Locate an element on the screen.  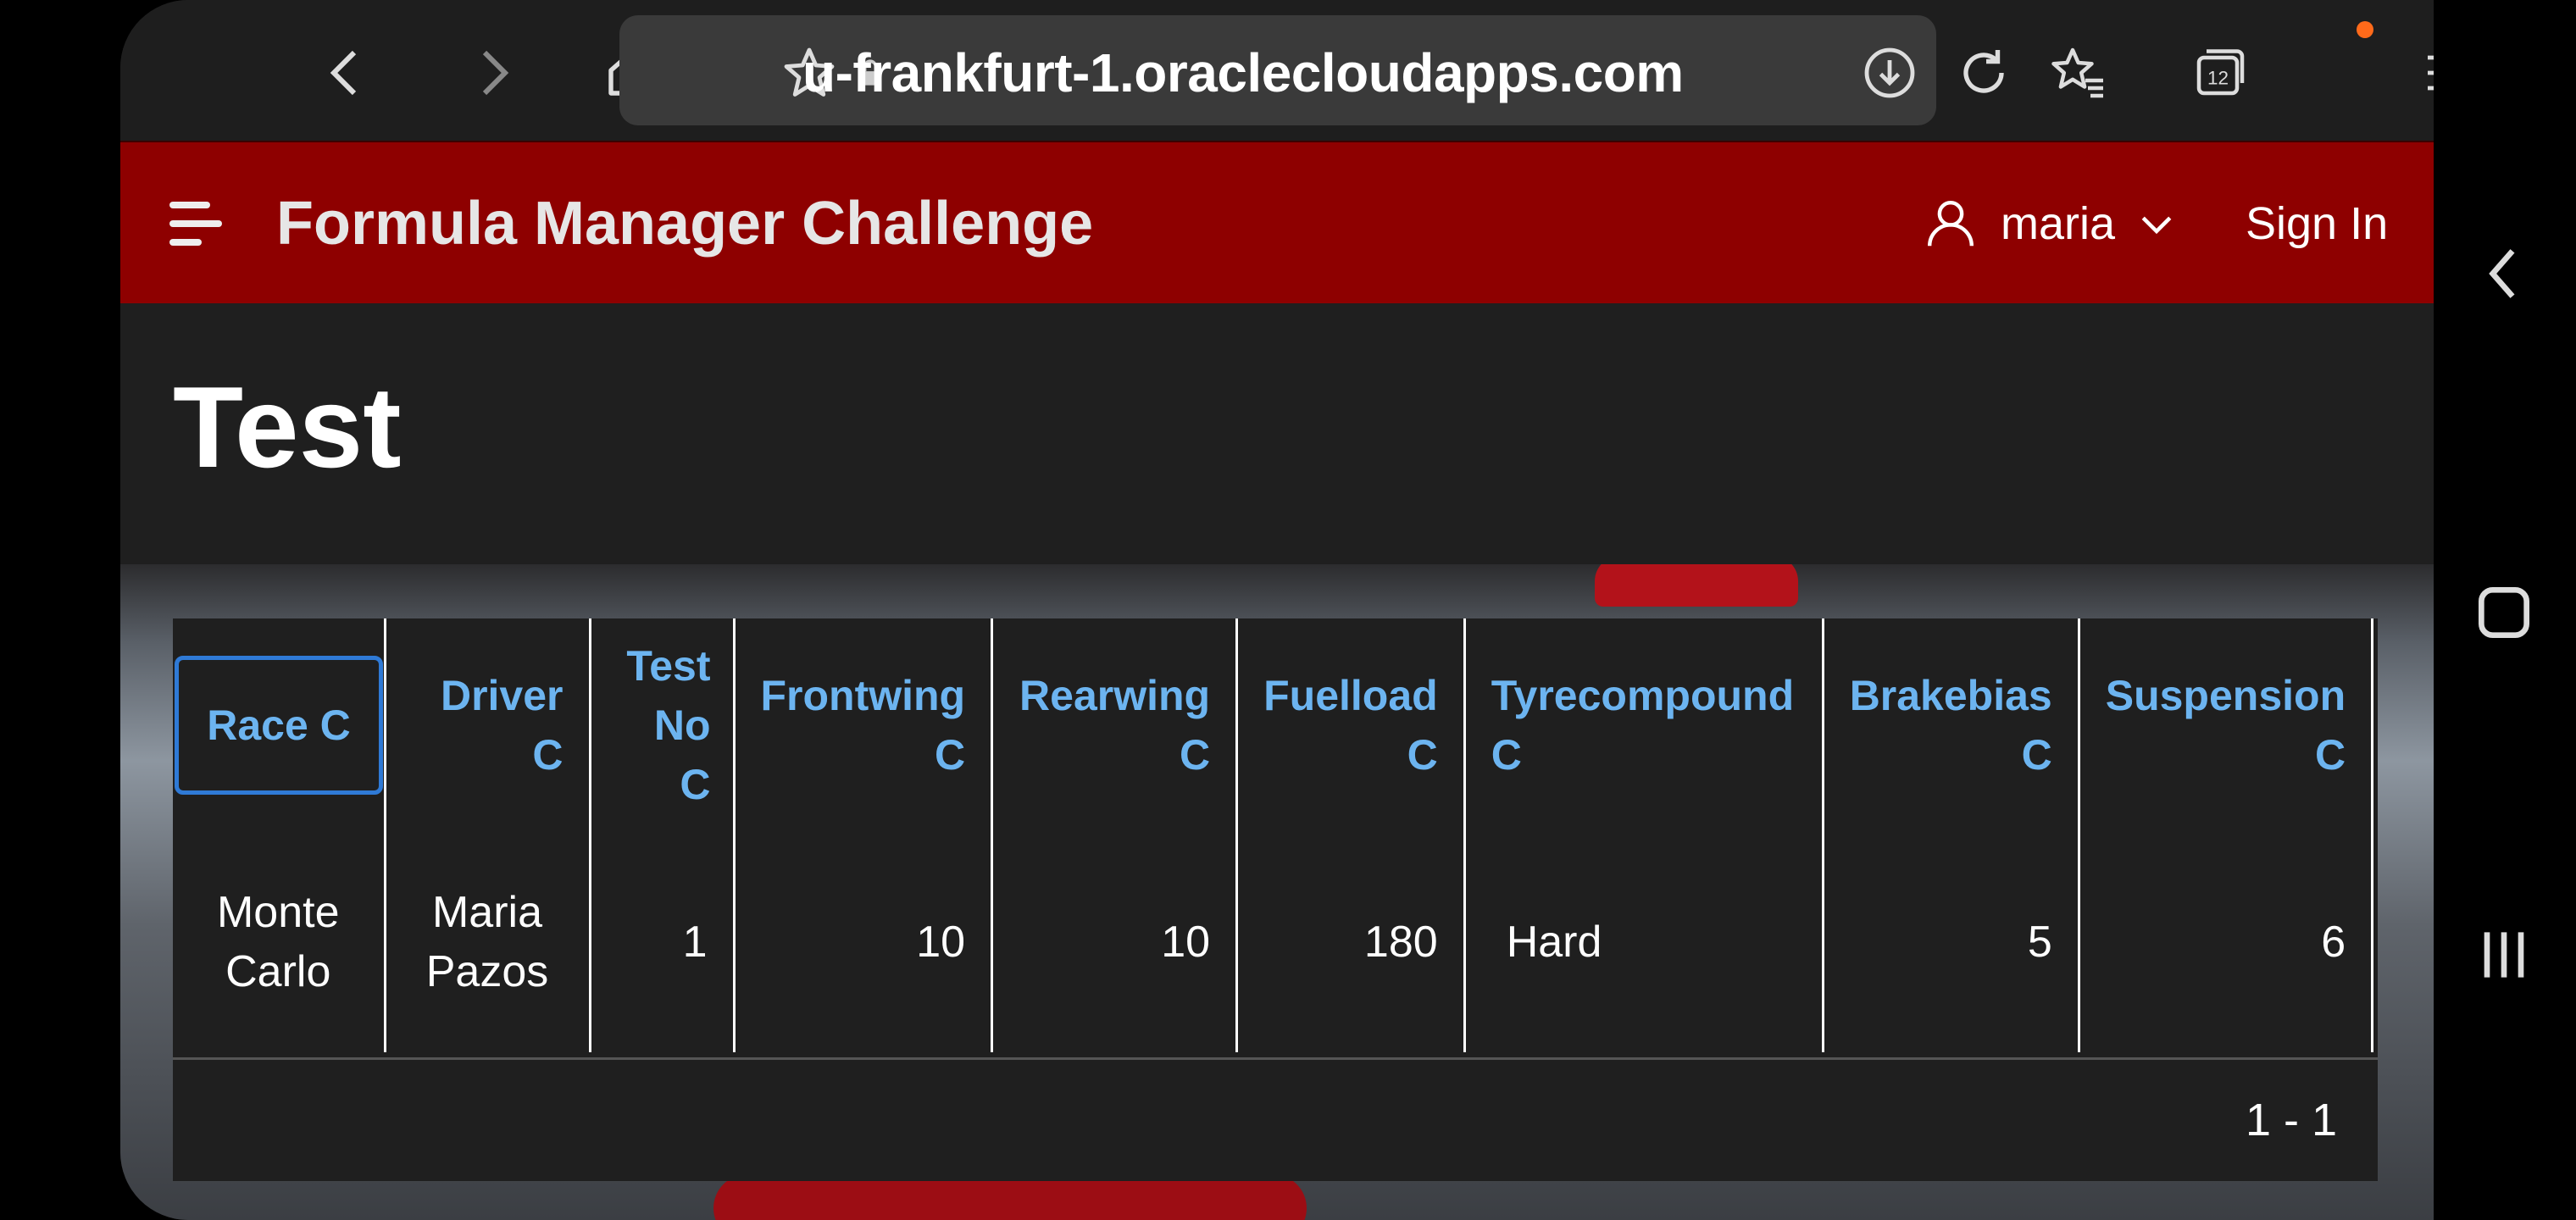
chevron-down-icon is located at coordinates (2156, 225).